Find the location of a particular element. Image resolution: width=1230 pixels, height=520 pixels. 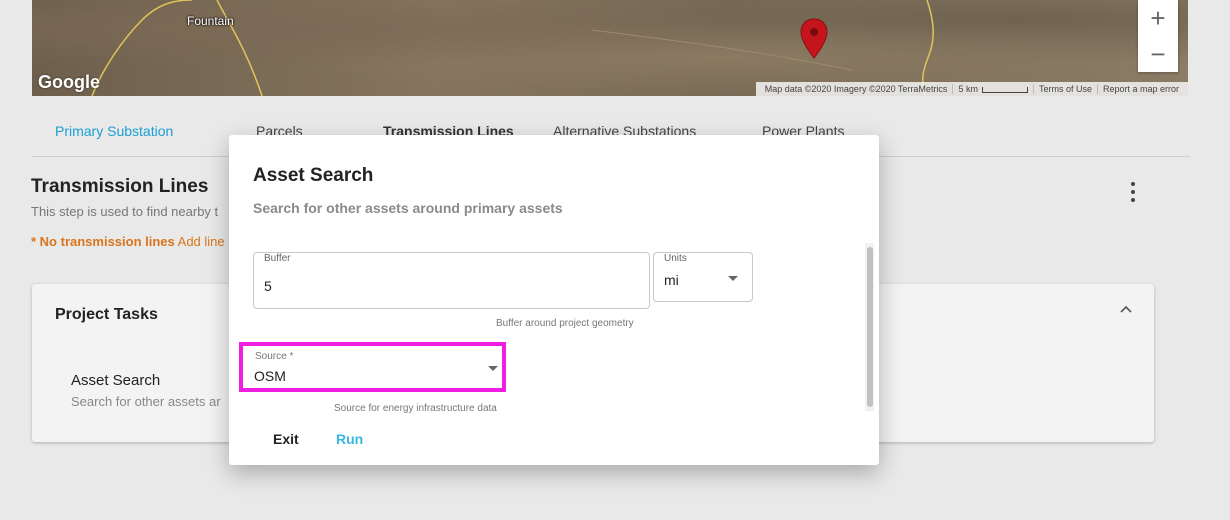

run-button: Run is located at coordinates (349, 439).